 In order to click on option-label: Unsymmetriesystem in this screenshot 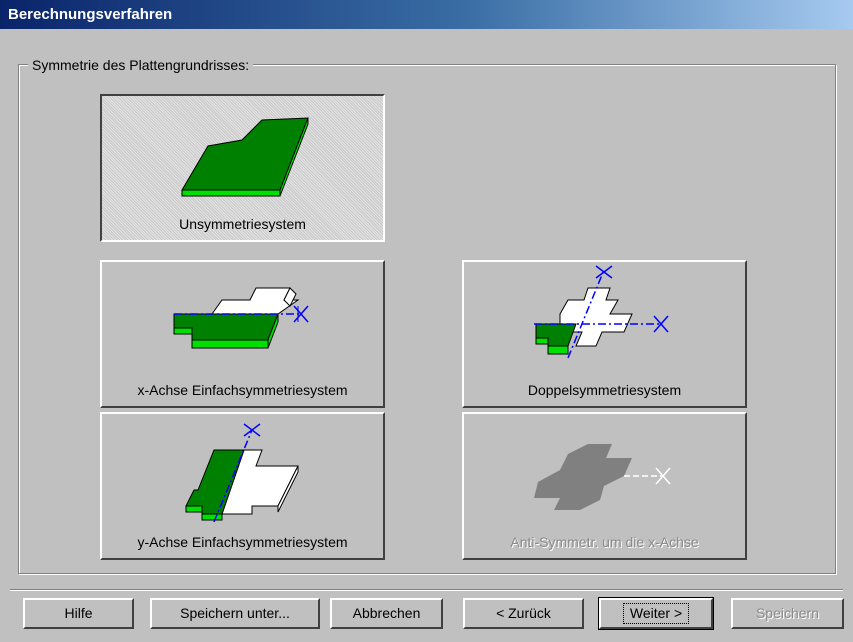, I will do `click(242, 224)`.